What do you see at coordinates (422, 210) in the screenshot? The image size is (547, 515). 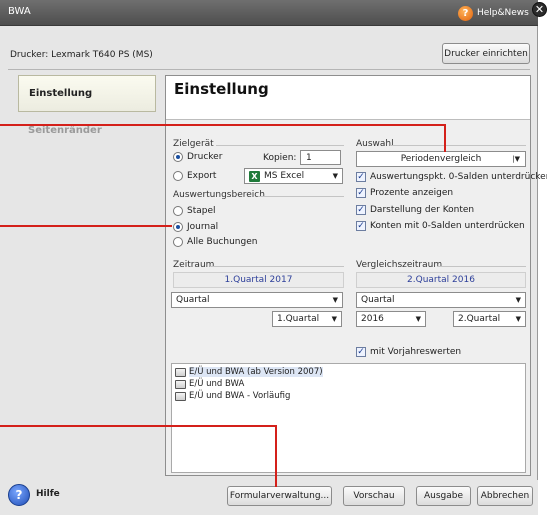 I see `checkbox-label: Darstellung der Konten` at bounding box center [422, 210].